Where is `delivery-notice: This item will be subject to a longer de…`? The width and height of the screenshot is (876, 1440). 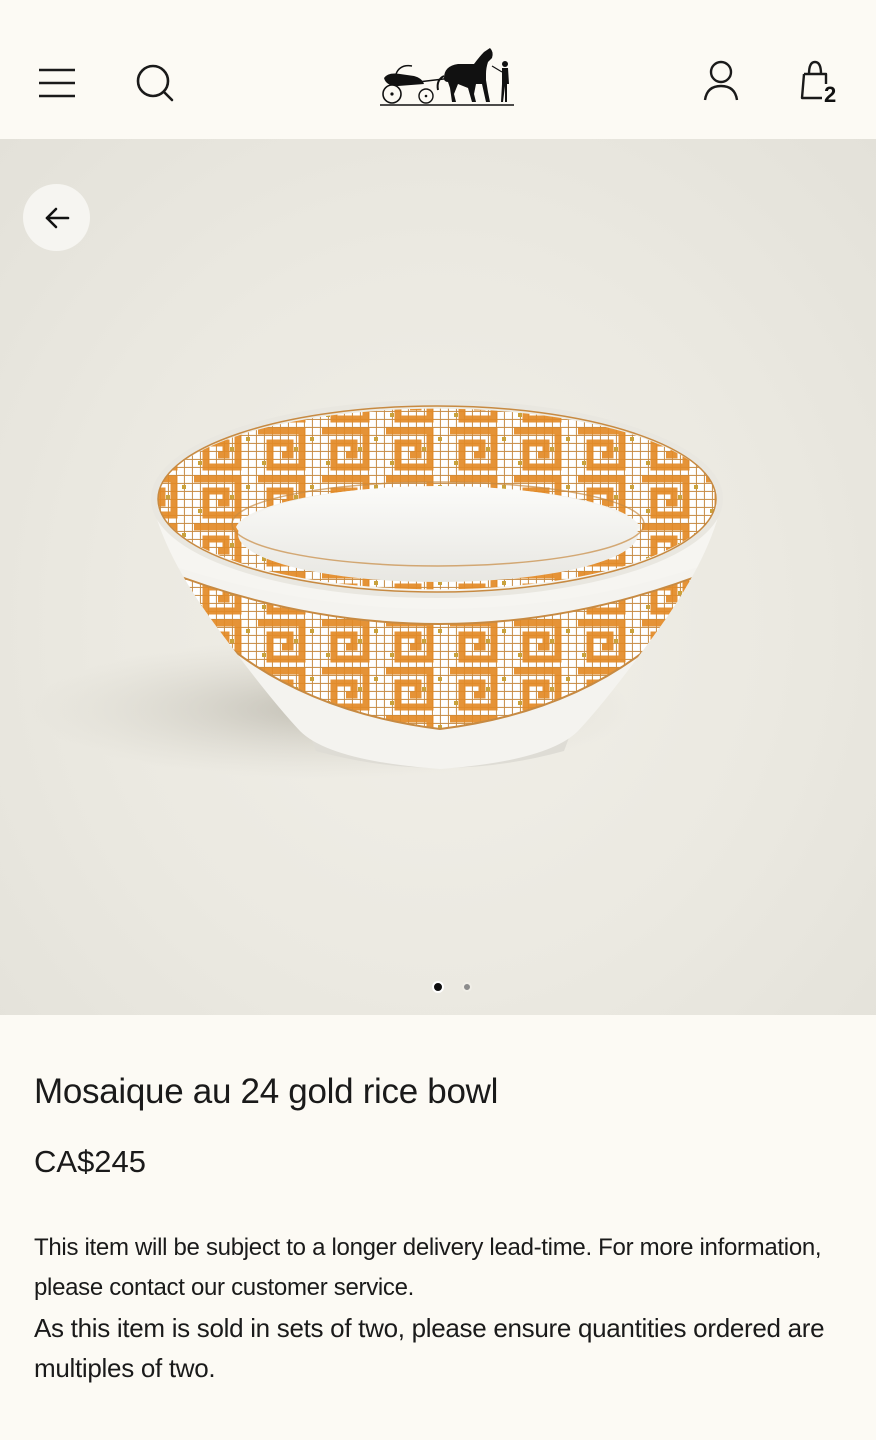 delivery-notice: This item will be subject to a longer de… is located at coordinates (434, 1308).